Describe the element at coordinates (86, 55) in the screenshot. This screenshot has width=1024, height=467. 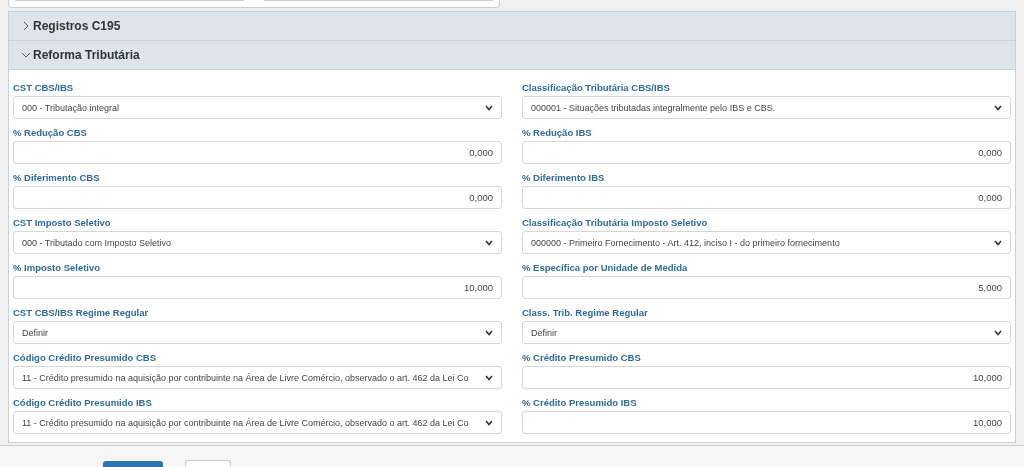
I see `section-title: Reforma Tributária` at that location.